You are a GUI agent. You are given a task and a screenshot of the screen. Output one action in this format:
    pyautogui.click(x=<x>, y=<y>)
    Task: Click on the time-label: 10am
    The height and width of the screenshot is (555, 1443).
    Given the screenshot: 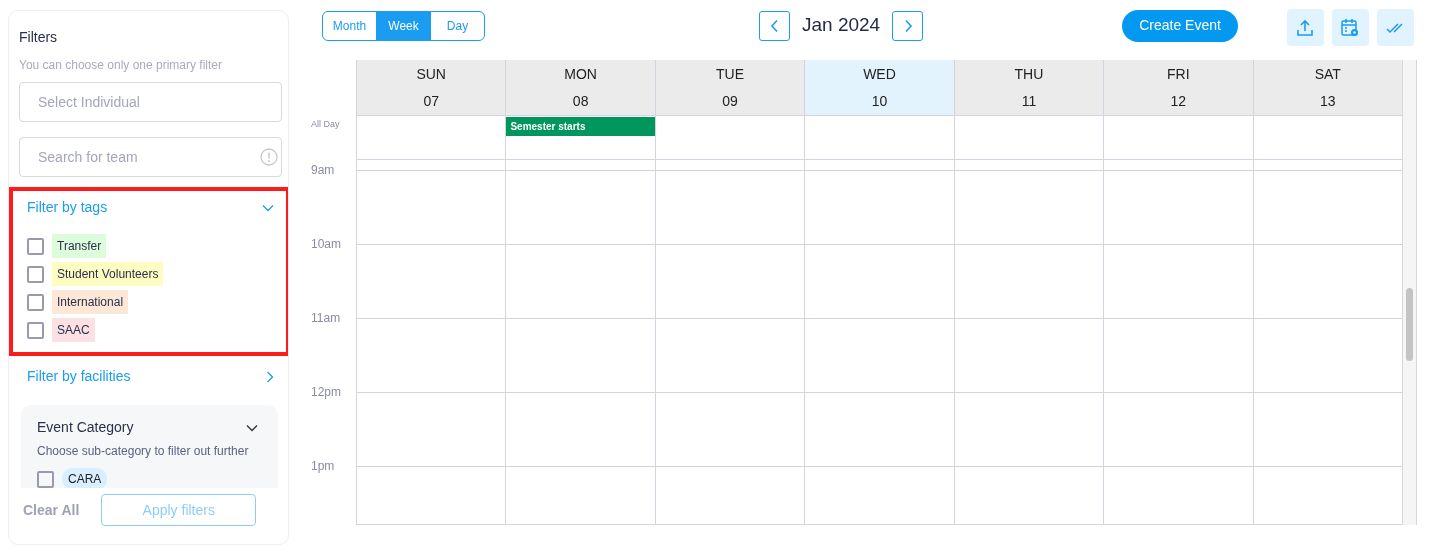 What is the action you would take?
    pyautogui.click(x=327, y=244)
    